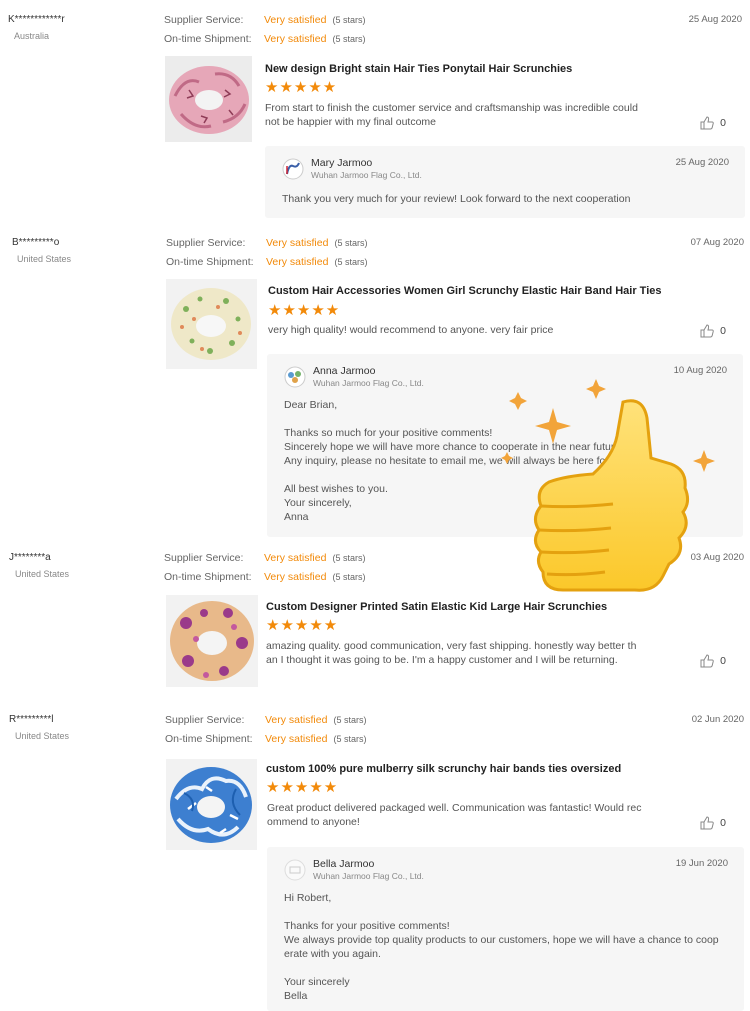  What do you see at coordinates (31, 719) in the screenshot?
I see `reviewer-name: R*********l` at bounding box center [31, 719].